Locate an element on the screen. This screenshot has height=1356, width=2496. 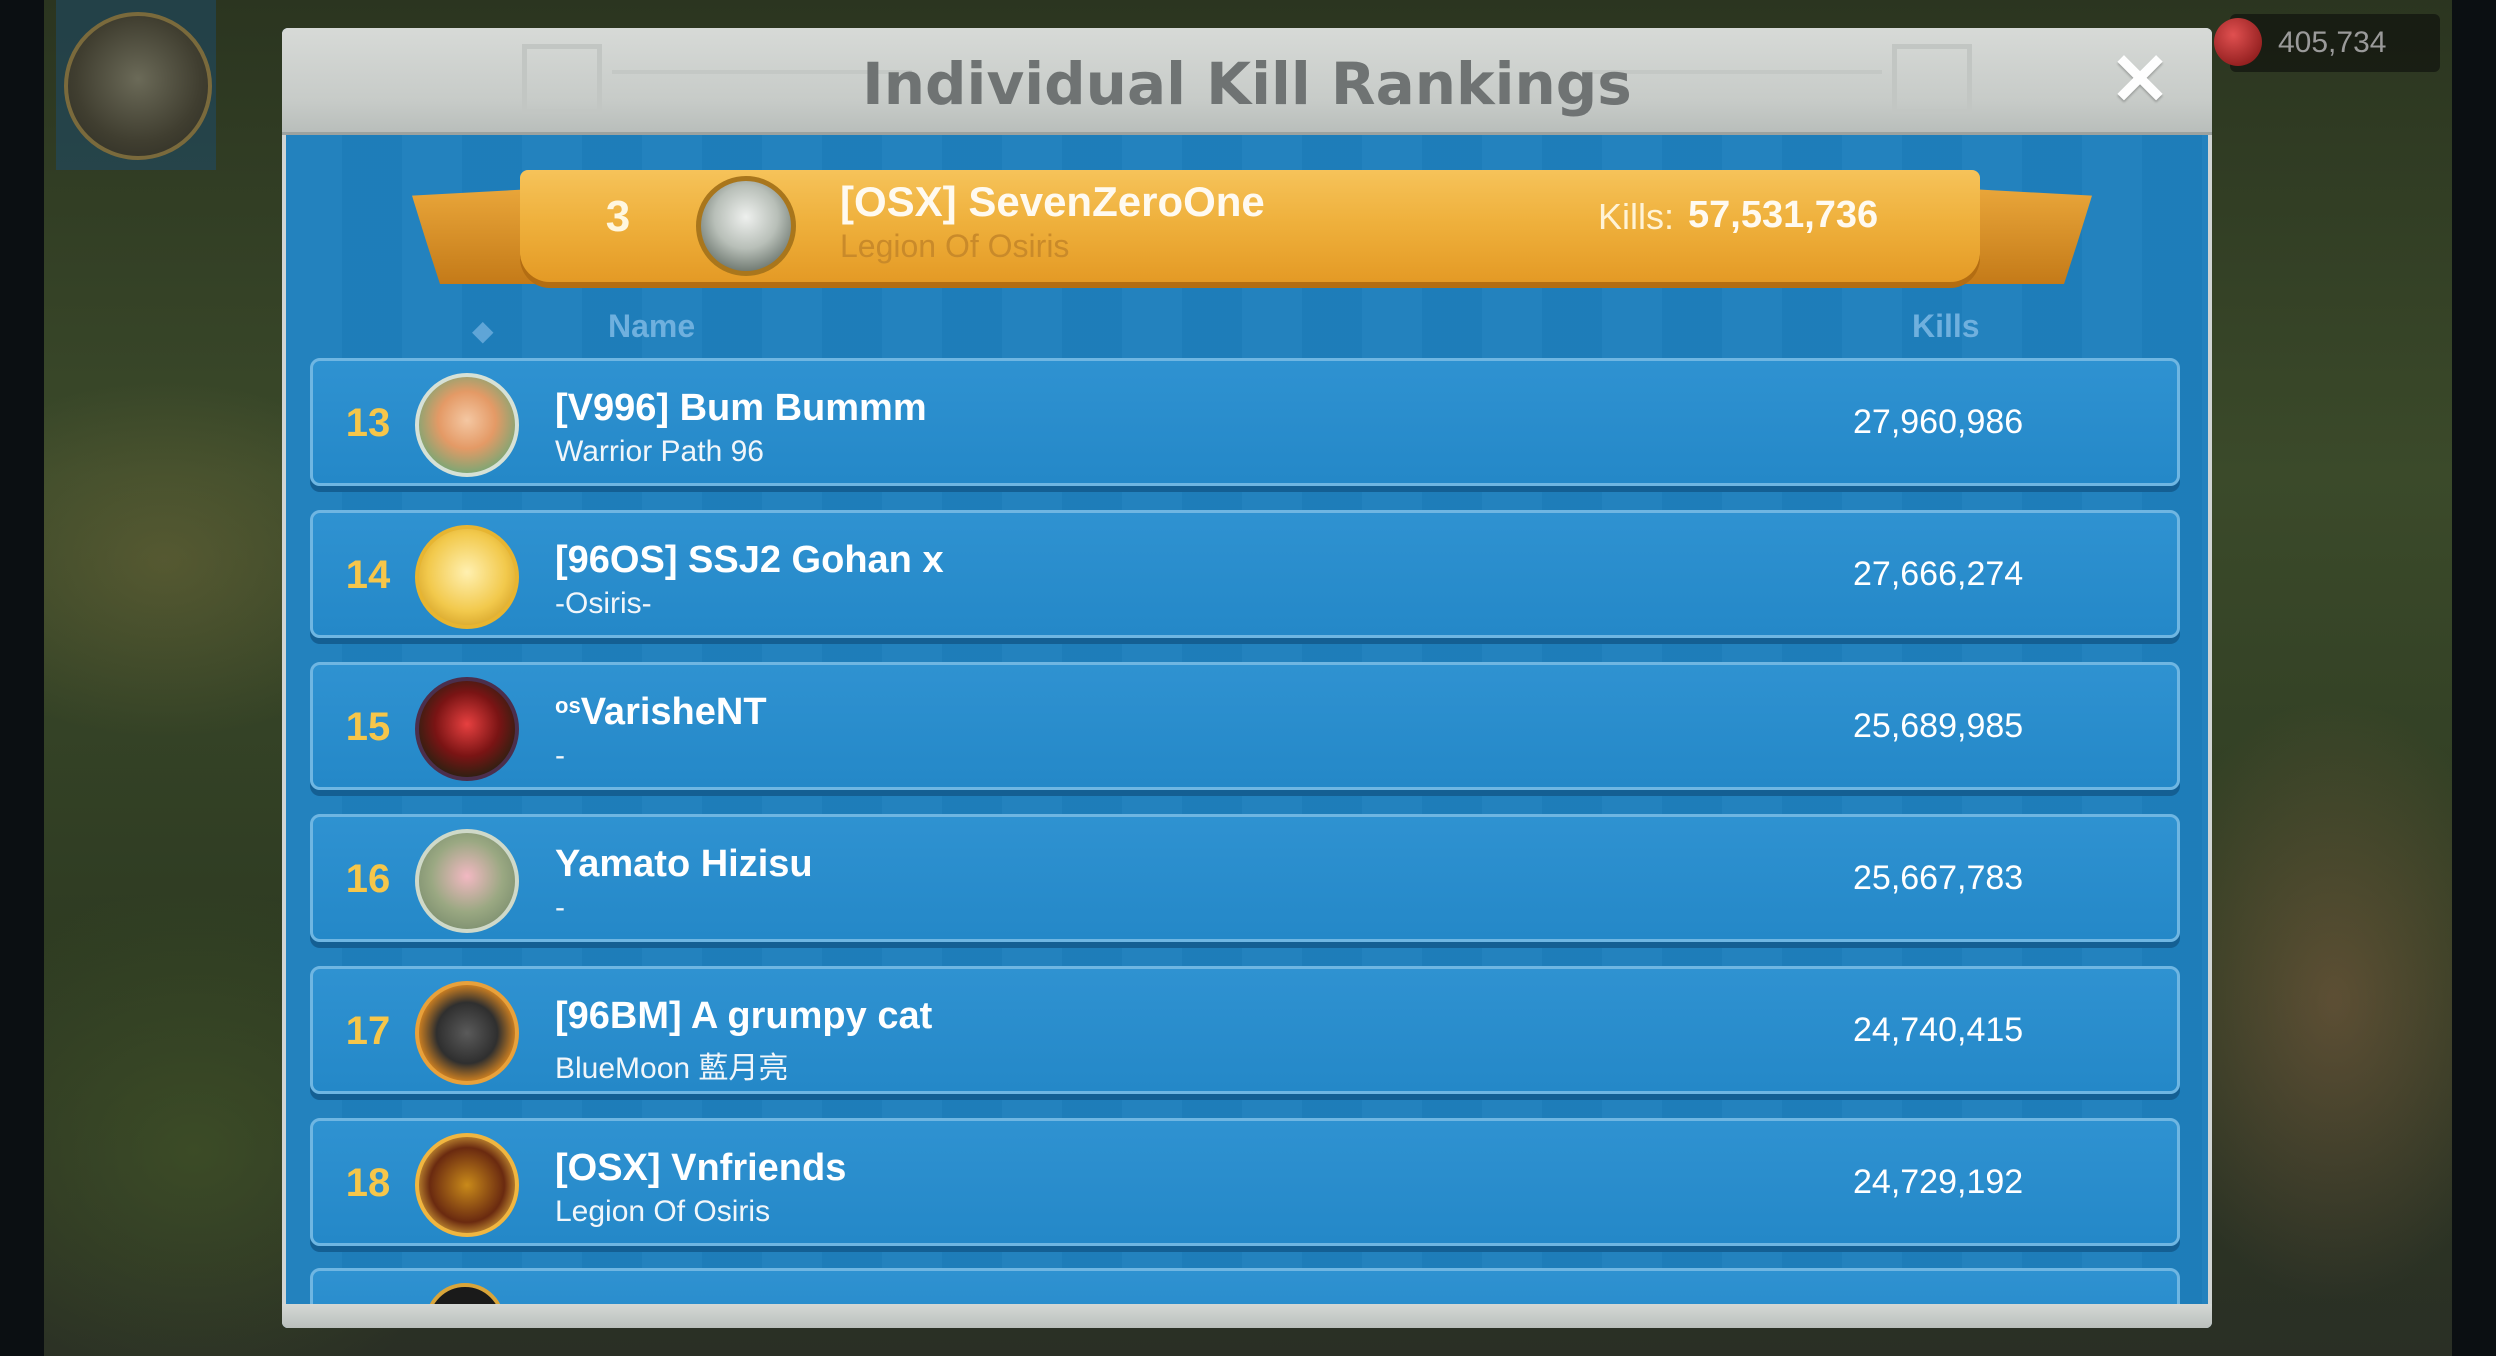
player-avatar-background is located at coordinates (138, 86).